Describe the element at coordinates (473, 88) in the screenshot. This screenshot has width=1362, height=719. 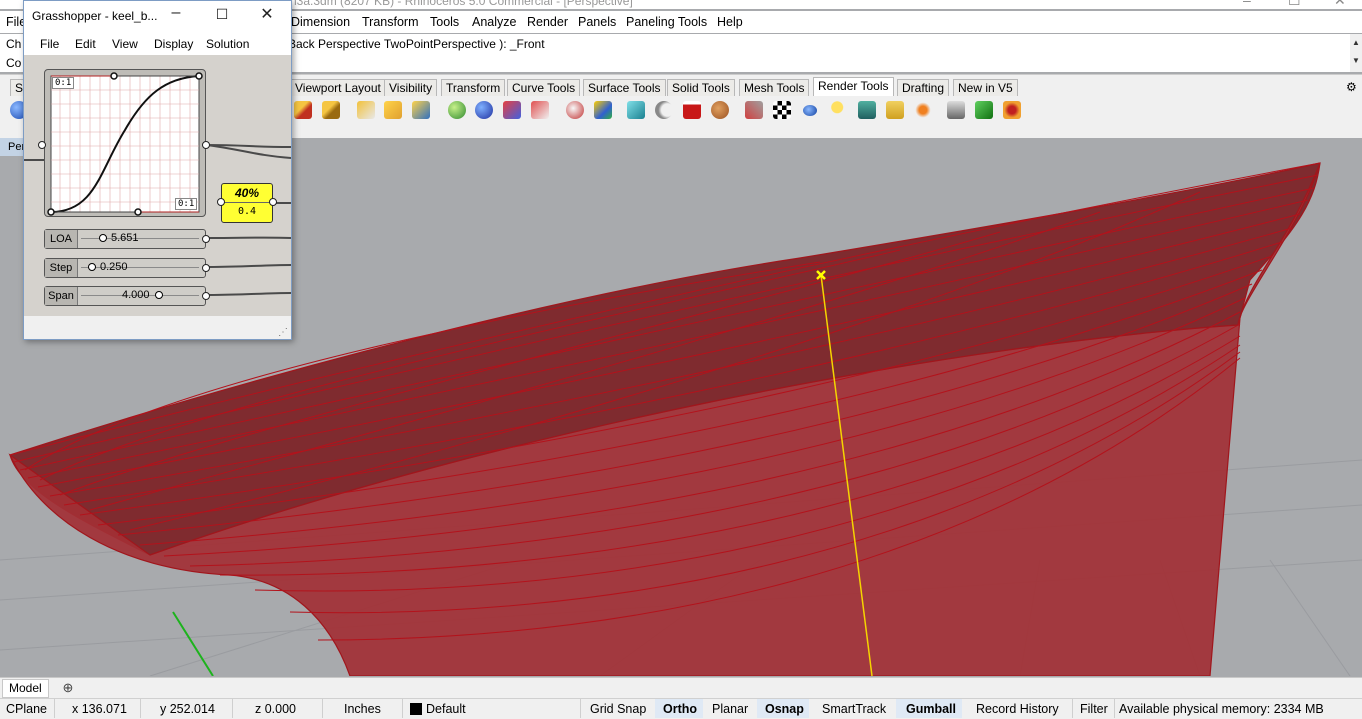
I see `tab-transform: Transform` at that location.